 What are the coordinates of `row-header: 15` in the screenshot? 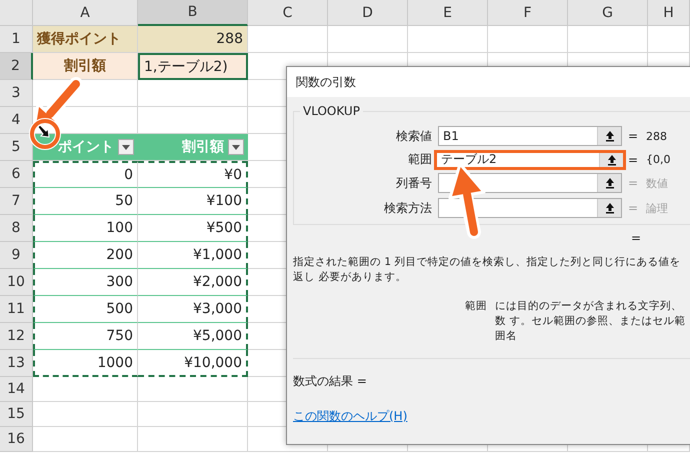 It's located at (16, 414).